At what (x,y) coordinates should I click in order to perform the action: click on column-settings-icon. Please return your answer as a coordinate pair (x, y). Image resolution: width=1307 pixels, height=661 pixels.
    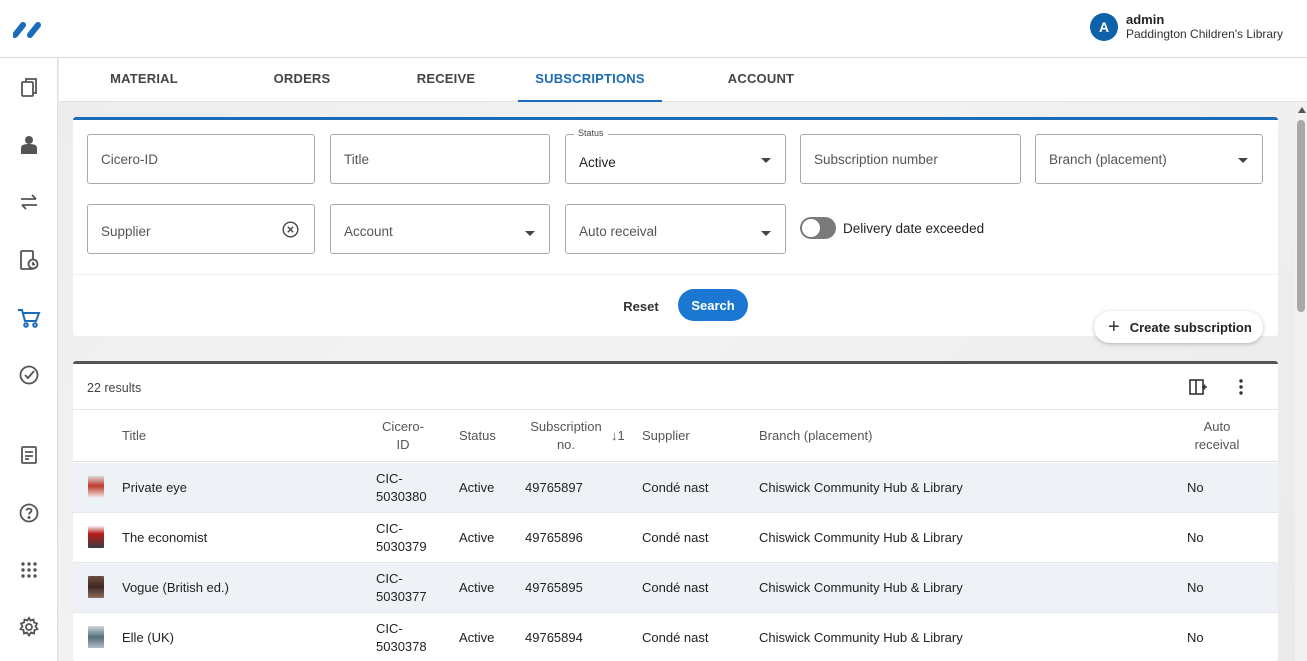
    Looking at the image, I should click on (1198, 387).